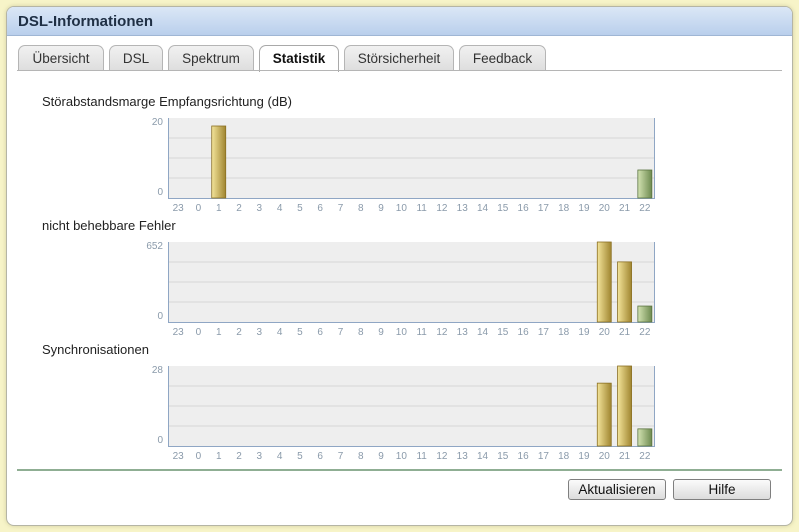 This screenshot has width=799, height=532. Describe the element at coordinates (85, 21) in the screenshot. I see `window-title: DSL-Informationen` at that location.